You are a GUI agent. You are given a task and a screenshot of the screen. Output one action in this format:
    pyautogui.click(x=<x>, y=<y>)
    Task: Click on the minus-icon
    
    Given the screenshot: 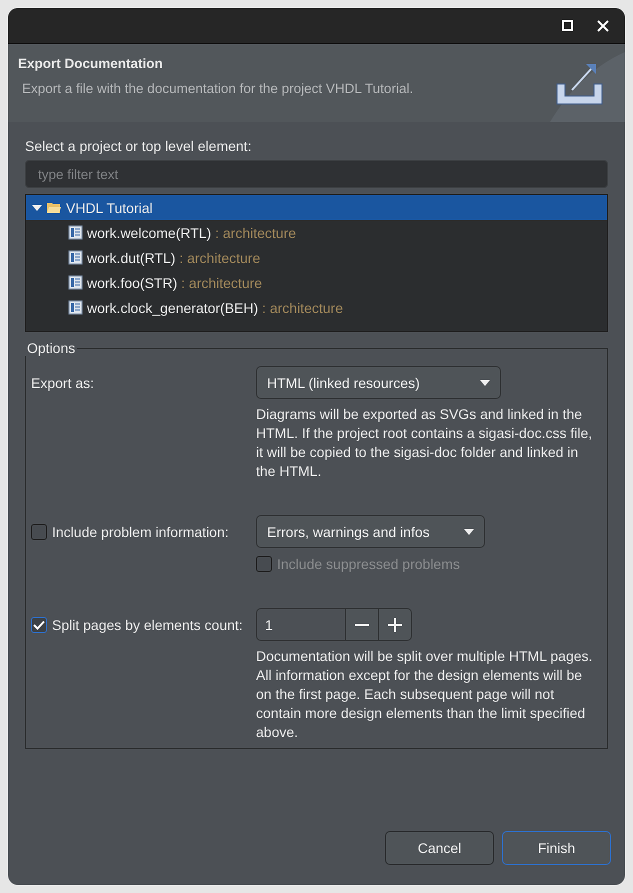 What is the action you would take?
    pyautogui.click(x=362, y=625)
    